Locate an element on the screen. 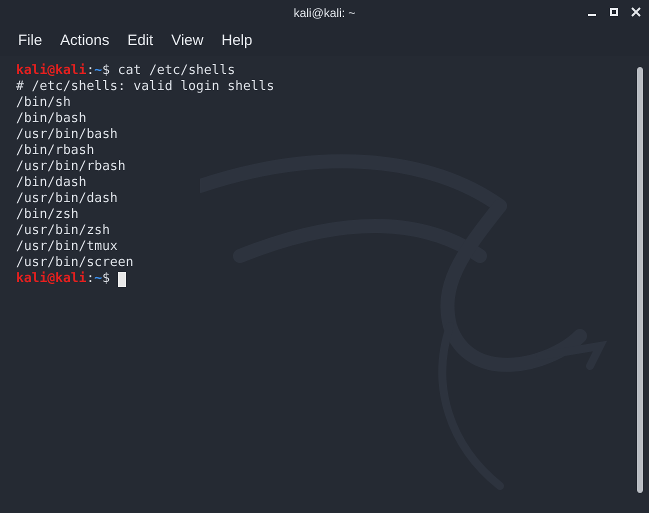 The width and height of the screenshot is (649, 513). window-title: kali@kali: ~ is located at coordinates (325, 13).